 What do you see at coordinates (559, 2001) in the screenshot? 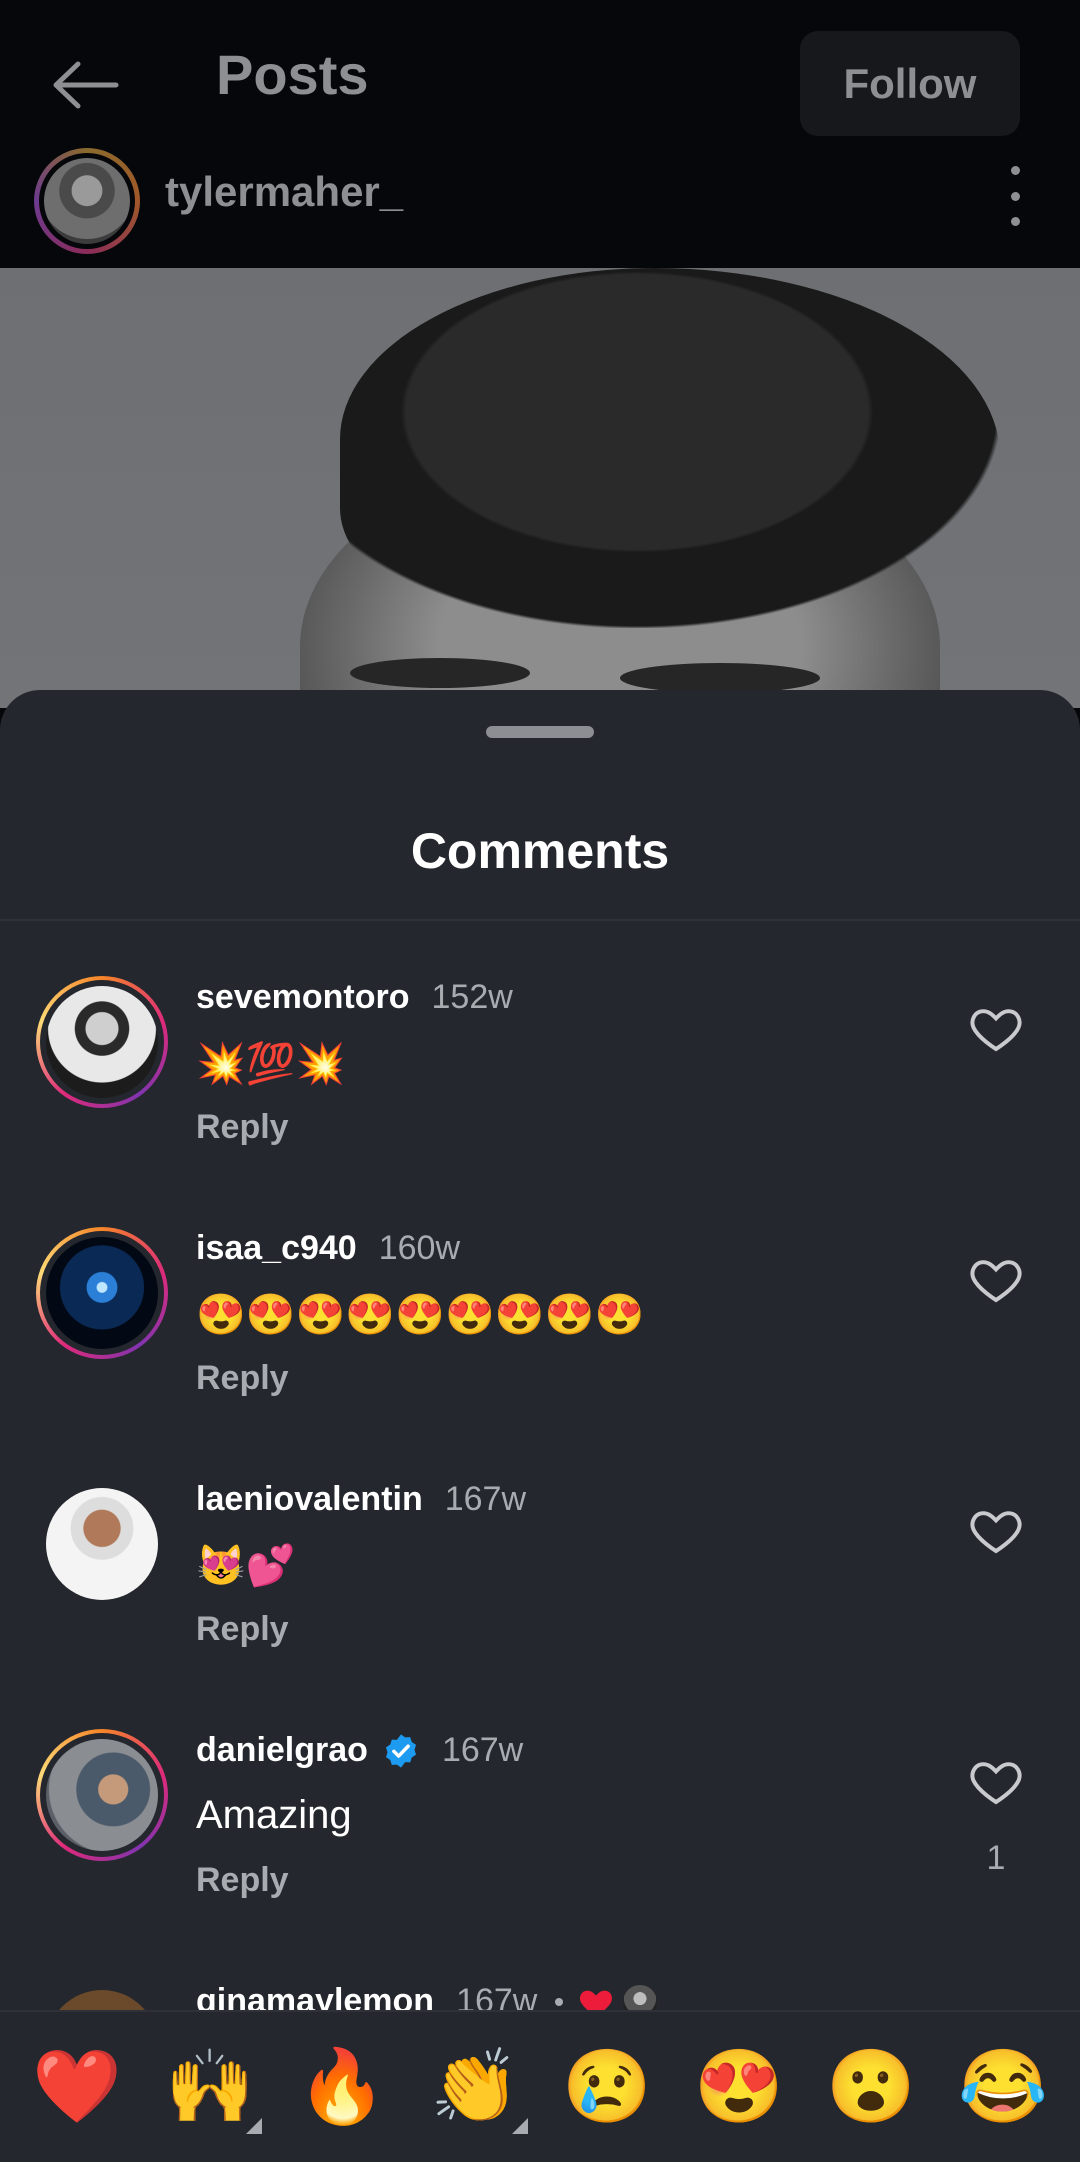
I see `separator-dot` at bounding box center [559, 2001].